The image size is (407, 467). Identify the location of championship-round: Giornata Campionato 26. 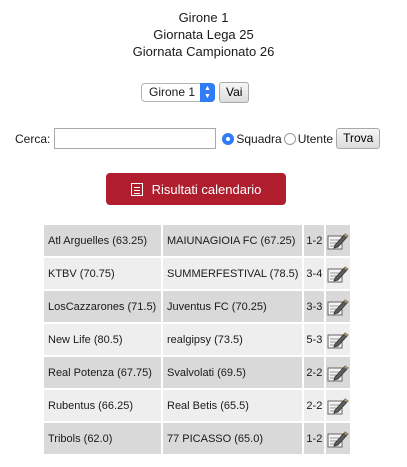
(203, 51).